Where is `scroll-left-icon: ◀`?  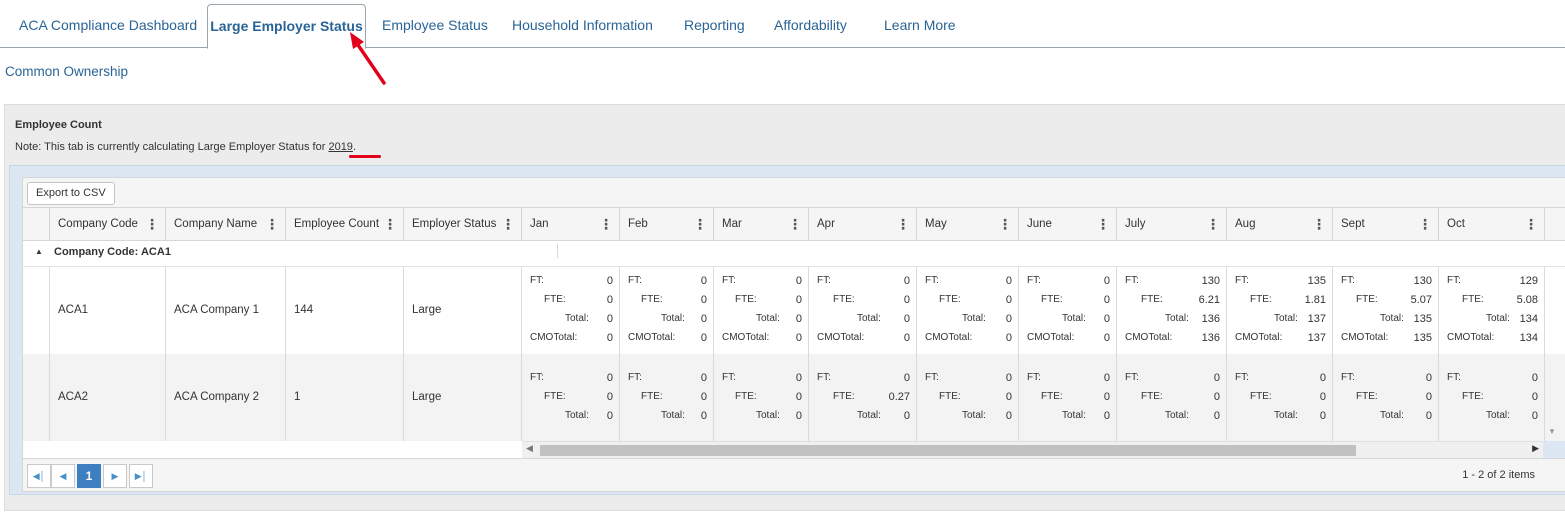 scroll-left-icon: ◀ is located at coordinates (529, 448).